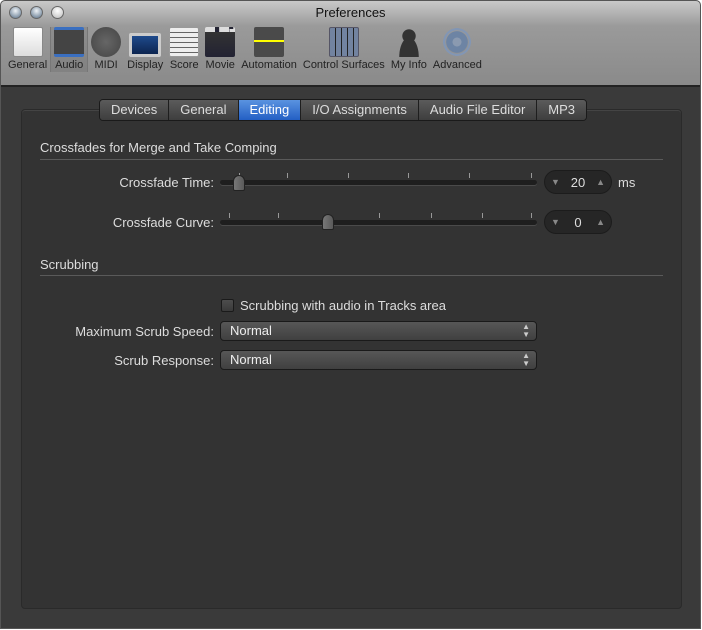 The width and height of the screenshot is (702, 630). Describe the element at coordinates (144, 331) in the screenshot. I see `max-scrub-speed-label: Maximum Scrub Speed:` at that location.